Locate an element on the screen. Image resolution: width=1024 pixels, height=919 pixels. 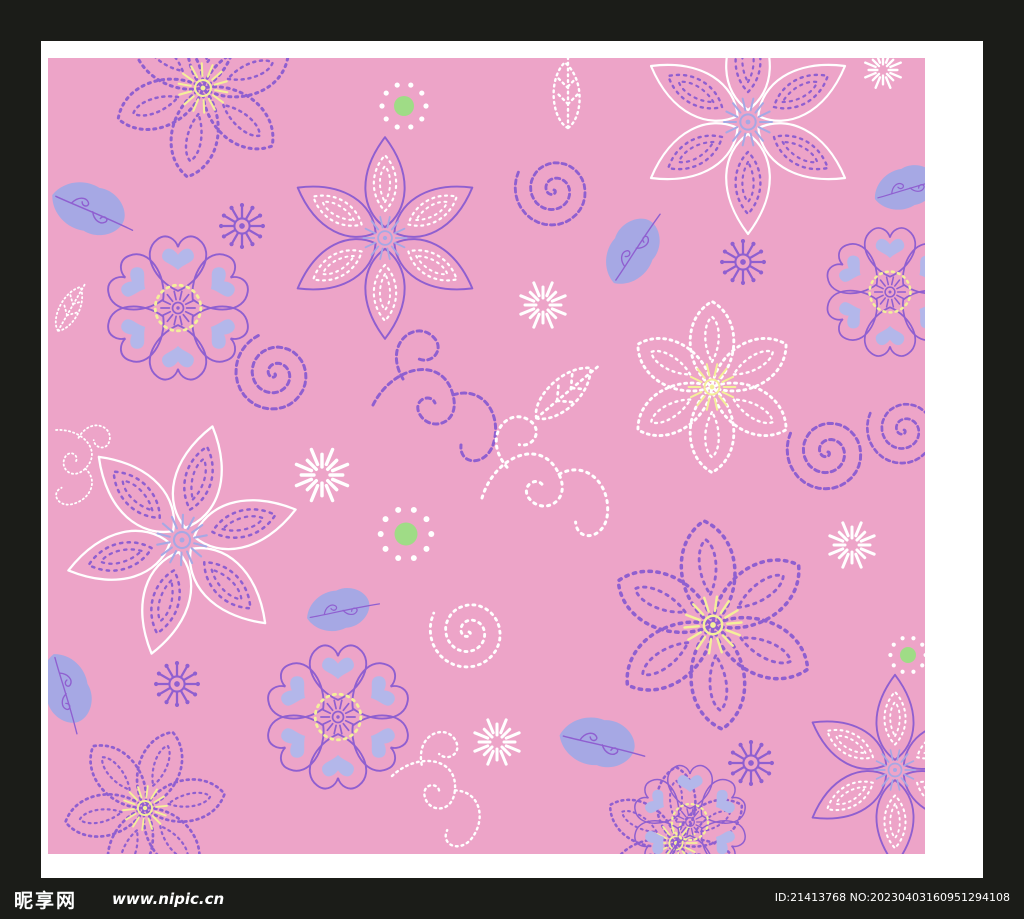
site-url: www.nipic.cn is located at coordinates (168, 899).